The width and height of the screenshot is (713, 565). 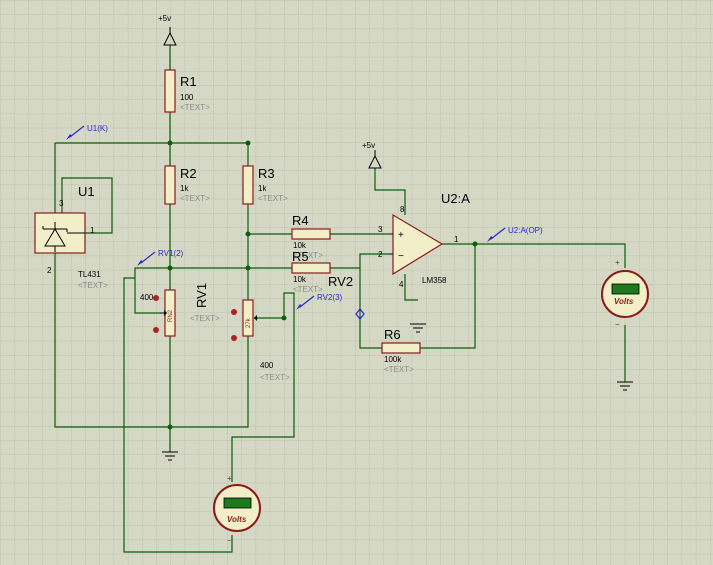 I want to click on r1-value: 100, so click(x=187, y=97).